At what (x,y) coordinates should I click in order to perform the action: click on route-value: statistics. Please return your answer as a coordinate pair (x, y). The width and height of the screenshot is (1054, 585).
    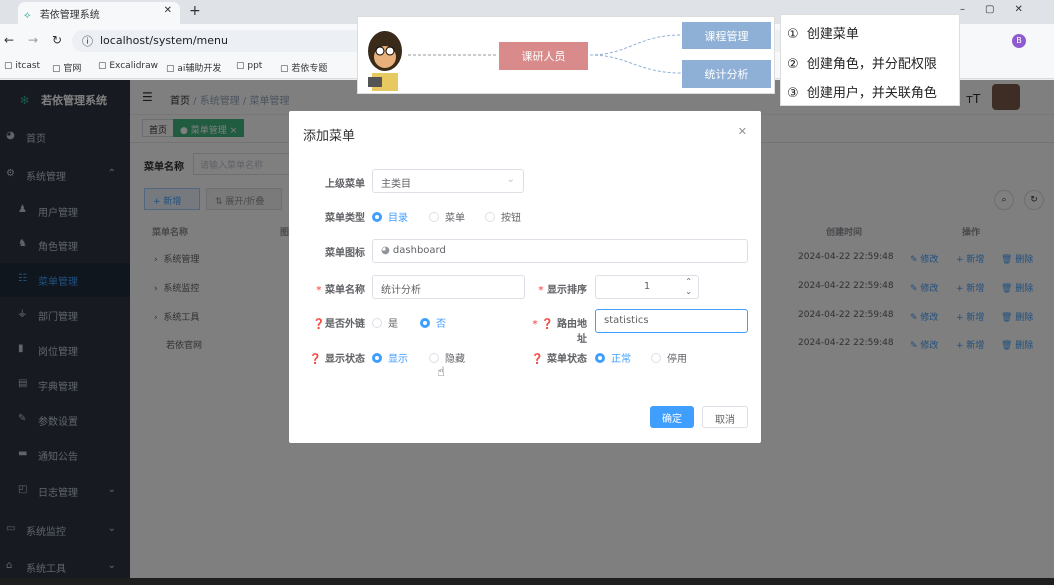
    Looking at the image, I should click on (626, 320).